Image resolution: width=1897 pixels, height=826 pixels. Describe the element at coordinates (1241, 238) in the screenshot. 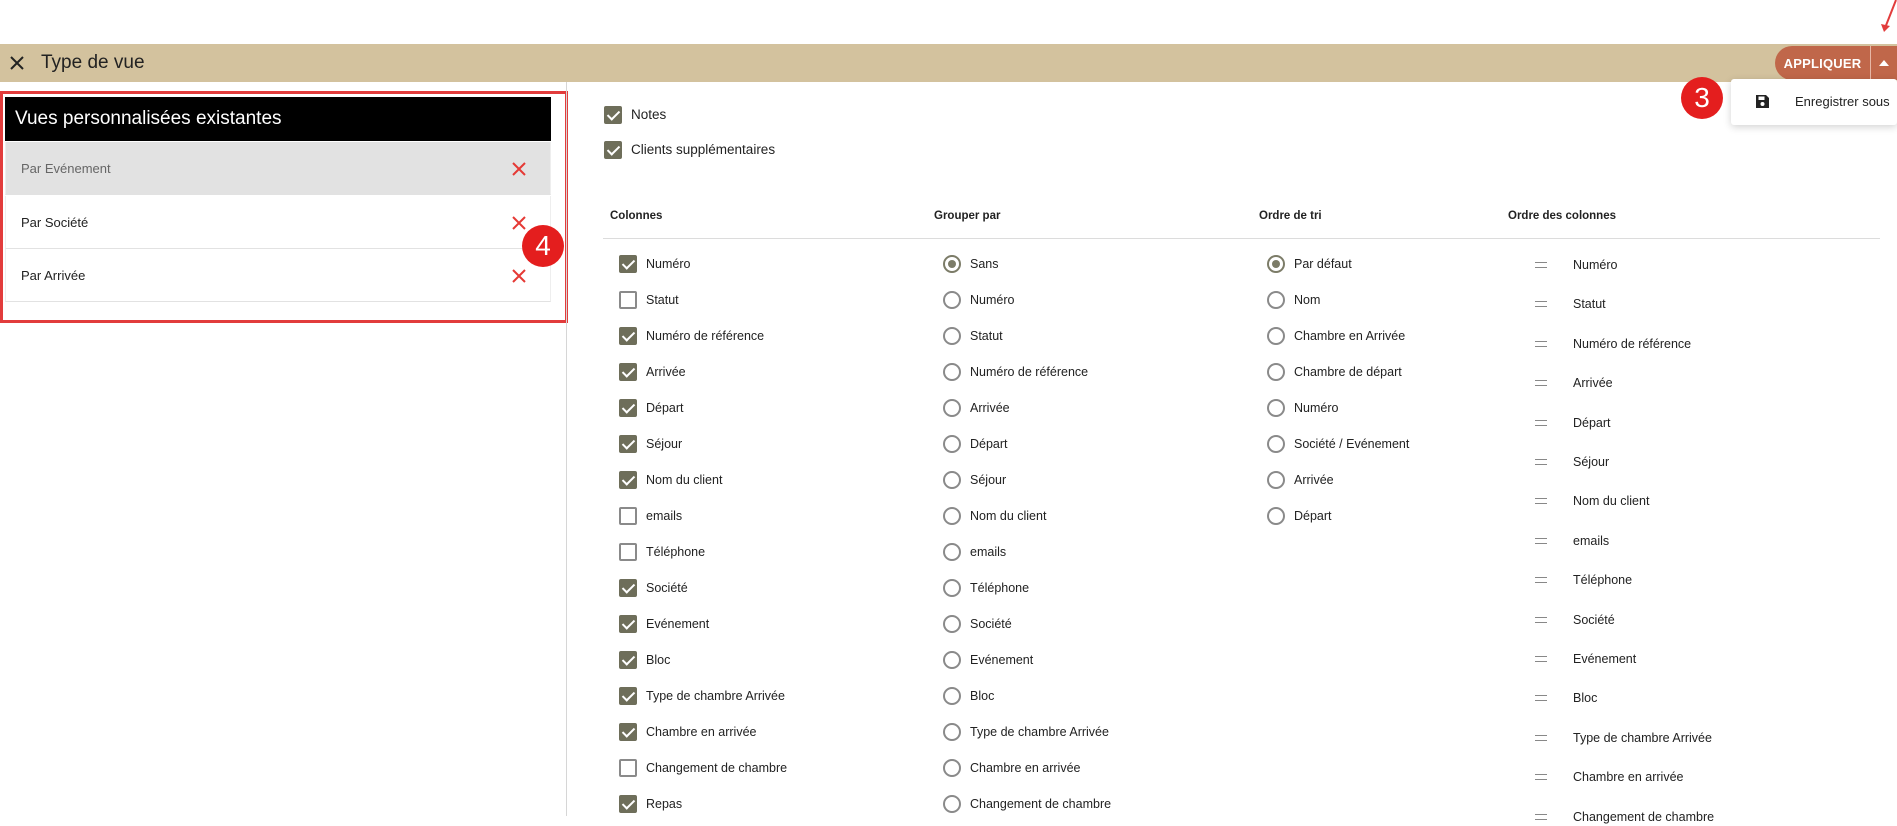

I see `header-divider` at that location.